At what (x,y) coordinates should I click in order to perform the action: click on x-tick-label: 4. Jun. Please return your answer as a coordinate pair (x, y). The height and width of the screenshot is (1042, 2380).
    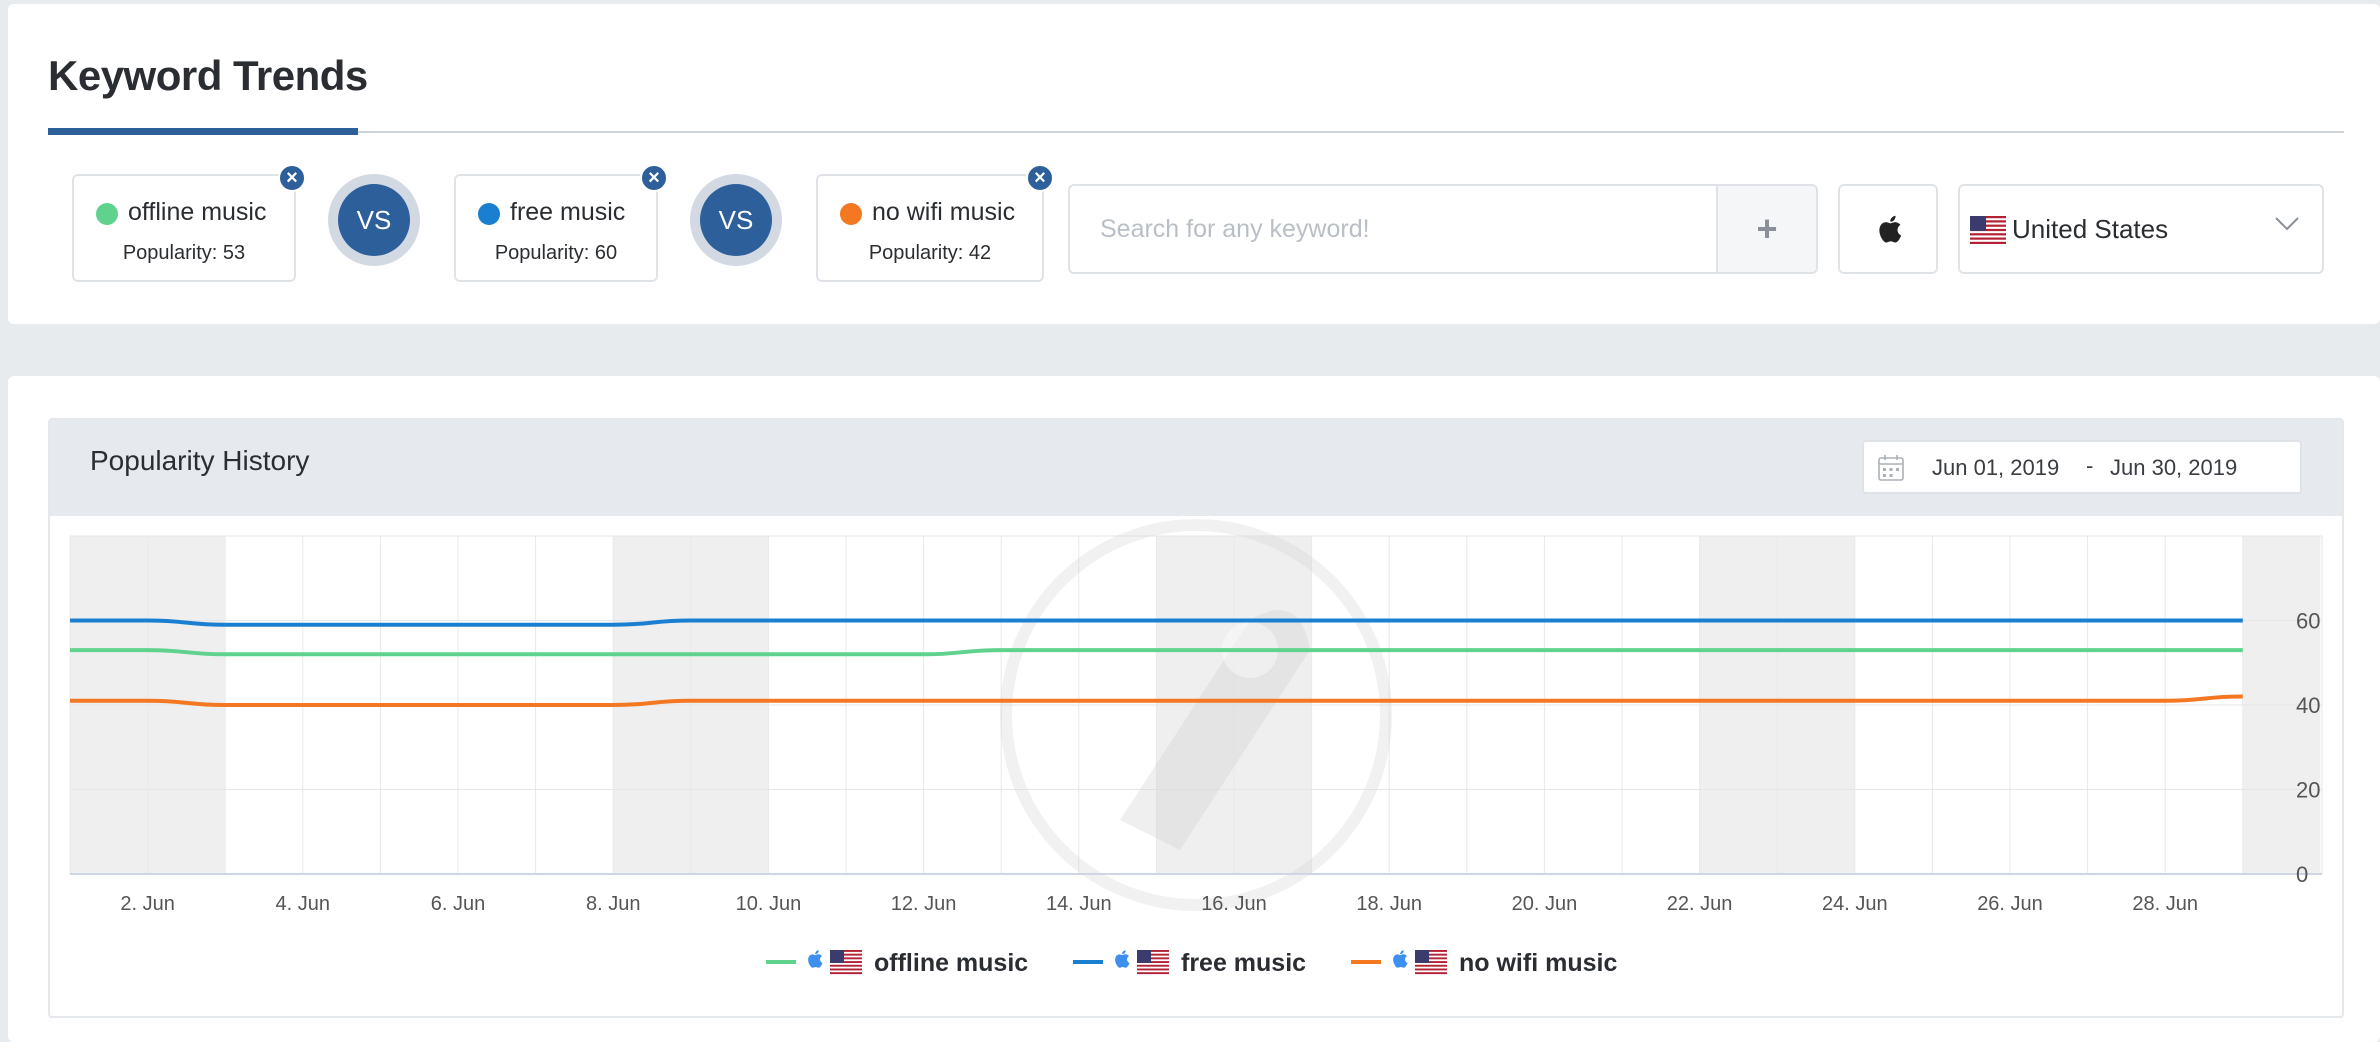
    Looking at the image, I should click on (303, 904).